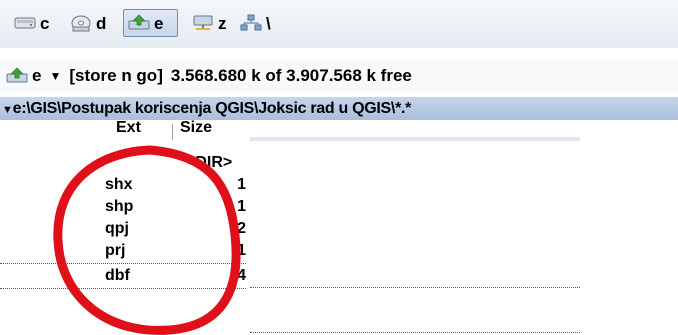  I want to click on header-underline, so click(415, 139).